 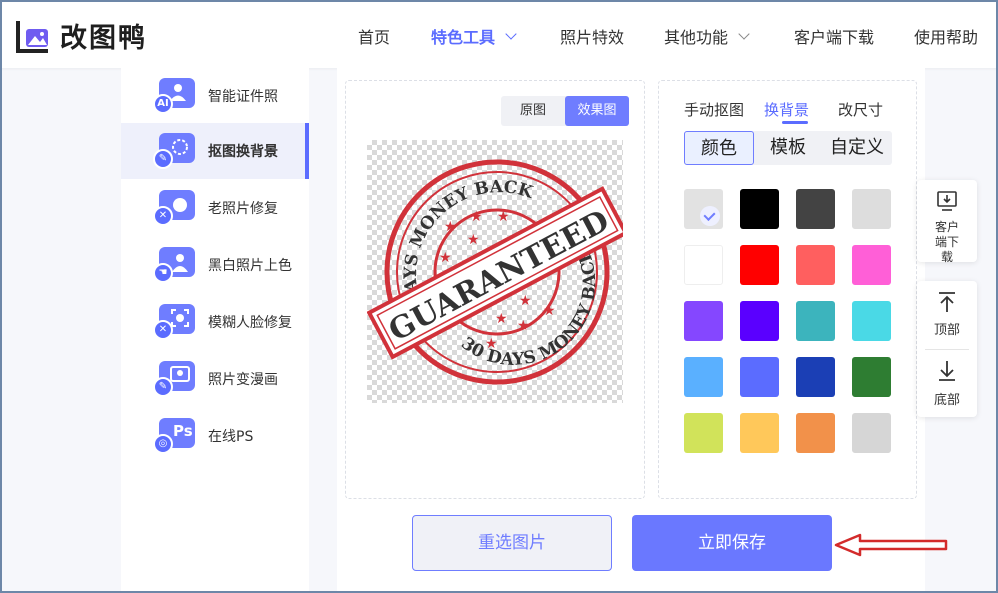 What do you see at coordinates (696, 37) in the screenshot?
I see `nav-other-functions-label: 其他功能` at bounding box center [696, 37].